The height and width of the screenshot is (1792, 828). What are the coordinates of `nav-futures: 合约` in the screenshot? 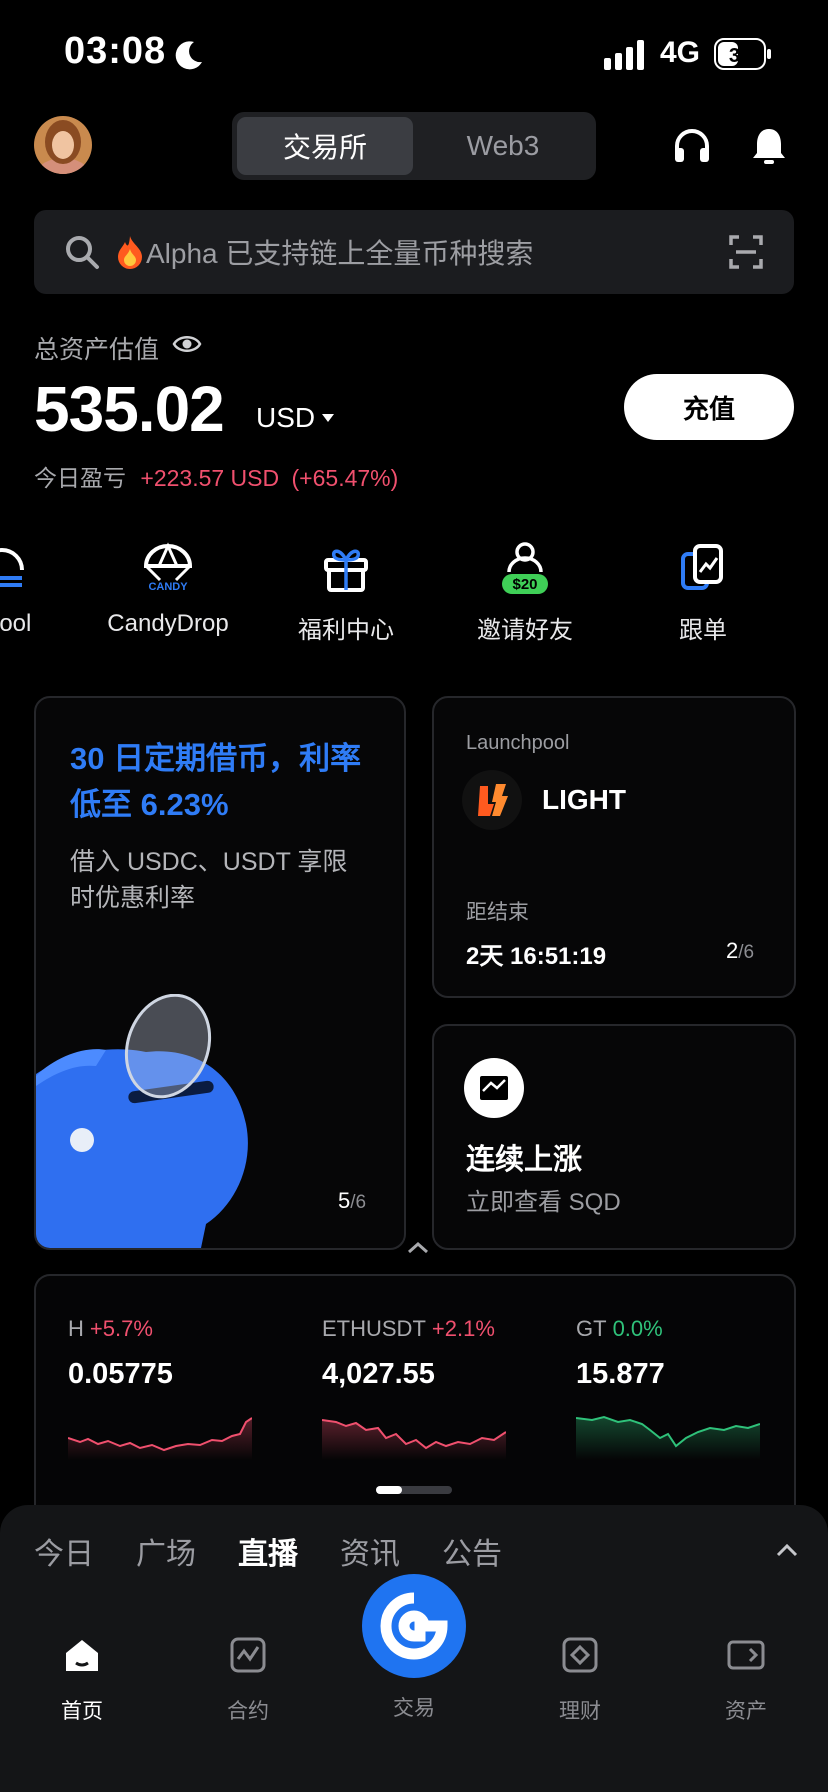 It's located at (248, 1680).